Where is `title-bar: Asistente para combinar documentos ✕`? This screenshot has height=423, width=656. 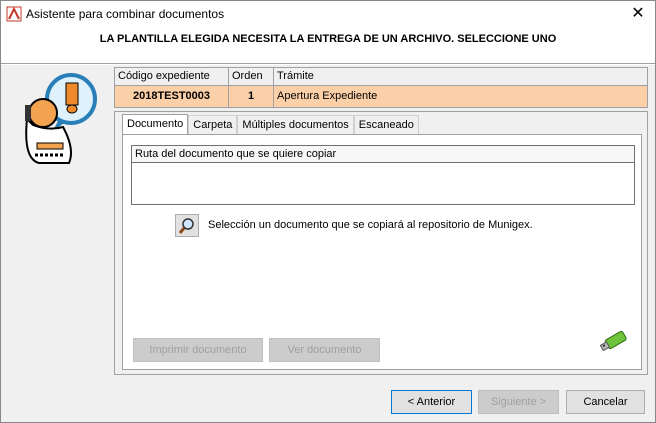 title-bar: Asistente para combinar documentos ✕ is located at coordinates (328, 14).